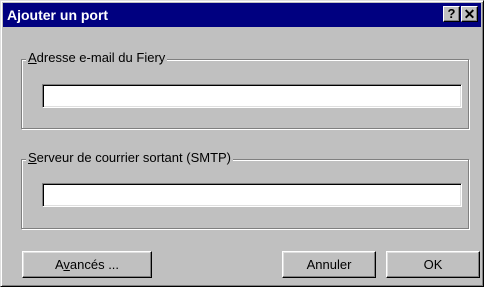  What do you see at coordinates (433, 264) in the screenshot?
I see `ok-button: OK` at bounding box center [433, 264].